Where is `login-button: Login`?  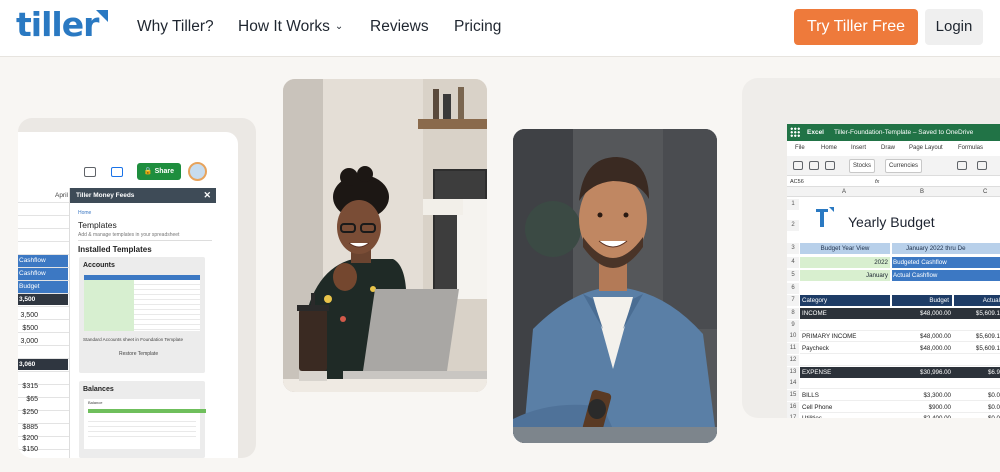 login-button: Login is located at coordinates (954, 27).